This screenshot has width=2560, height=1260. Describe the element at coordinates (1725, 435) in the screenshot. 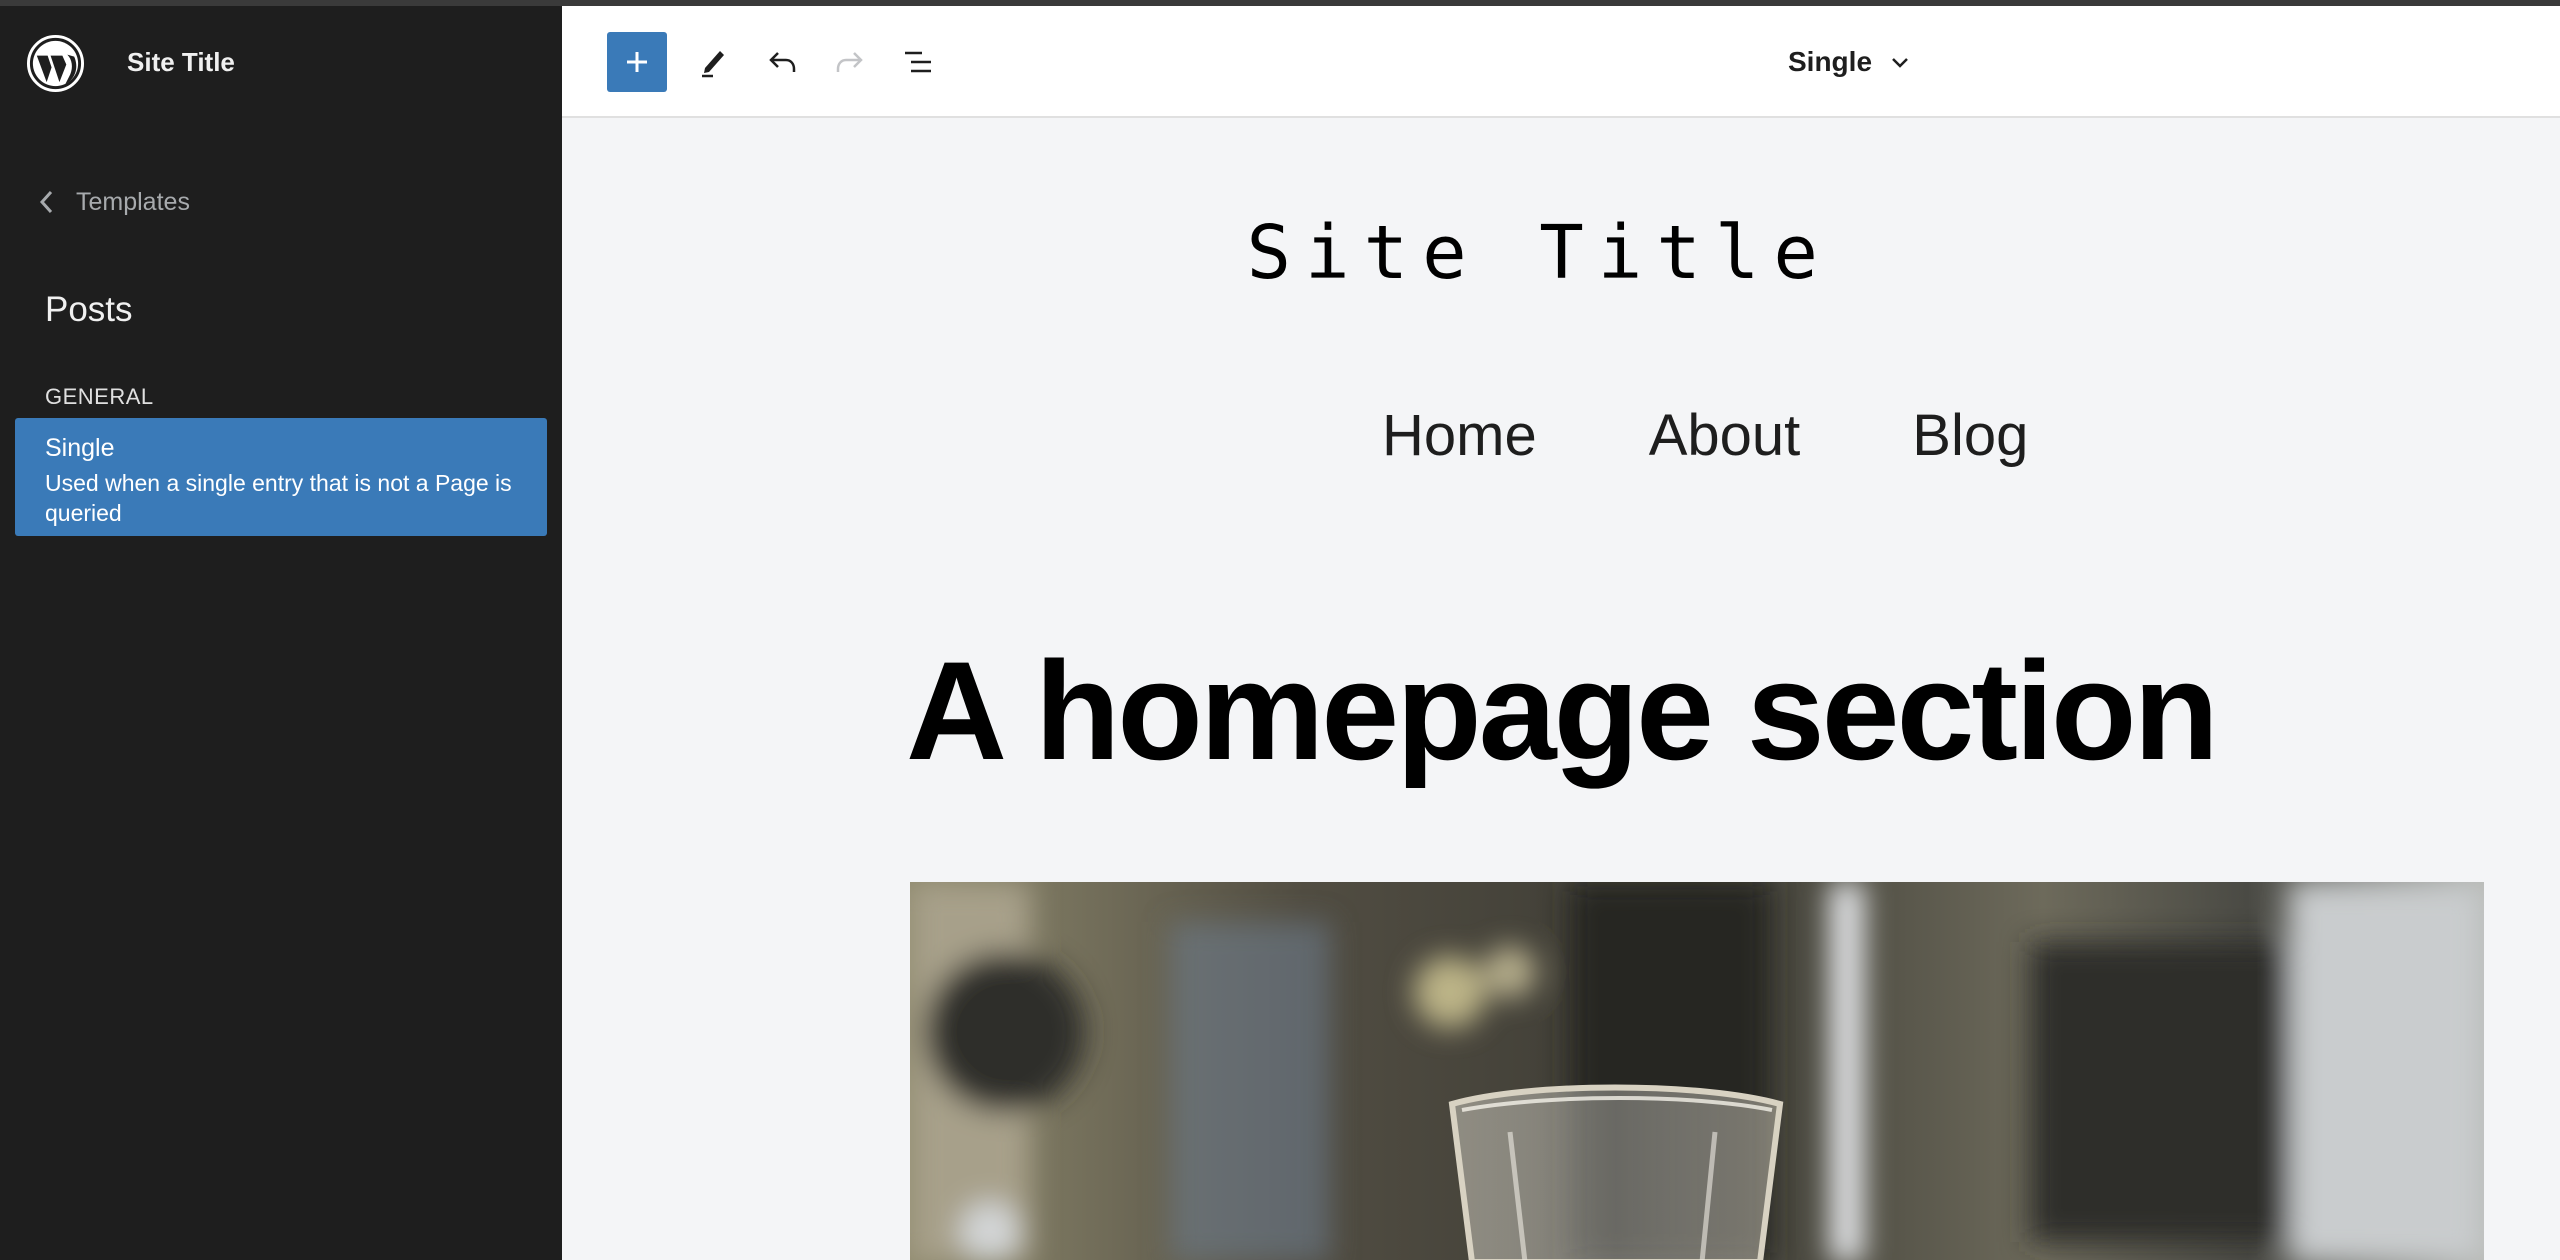

I see `nav-item-about: About` at that location.